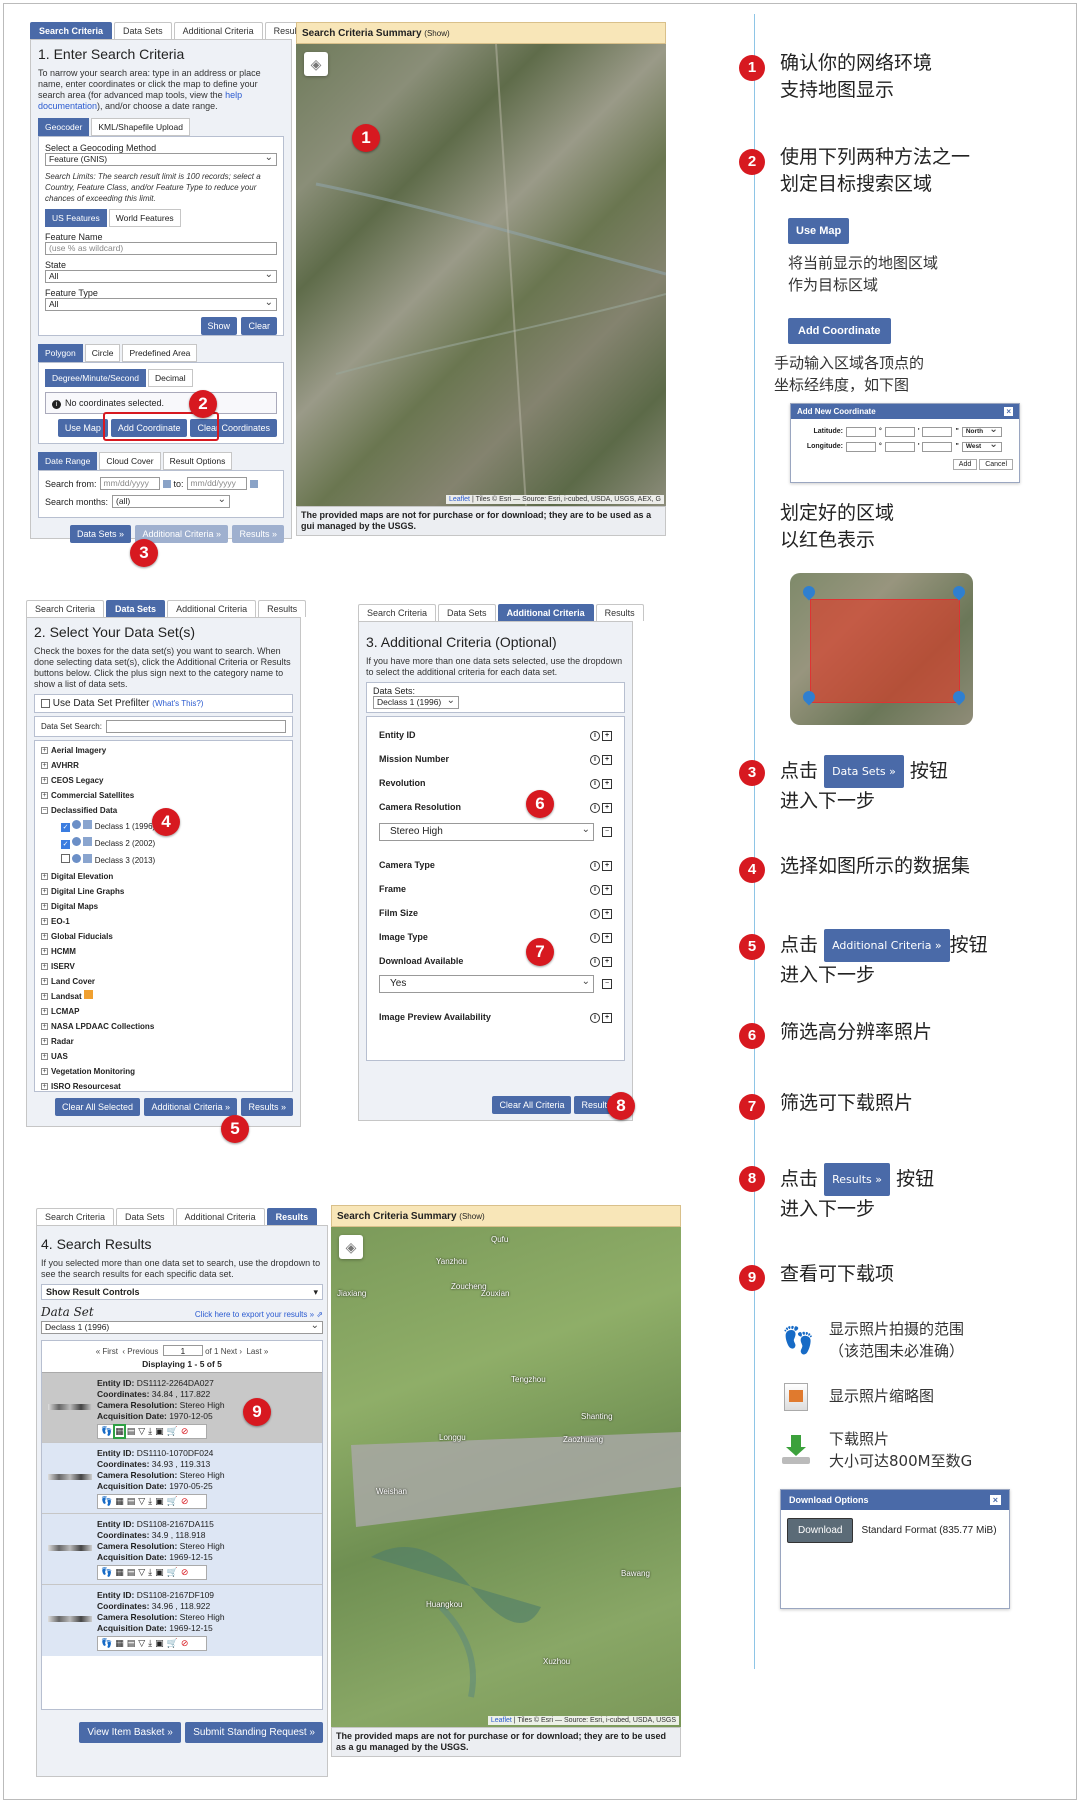 The height and width of the screenshot is (1803, 1080). What do you see at coordinates (486, 983) in the screenshot?
I see `download-available-select: Yes` at bounding box center [486, 983].